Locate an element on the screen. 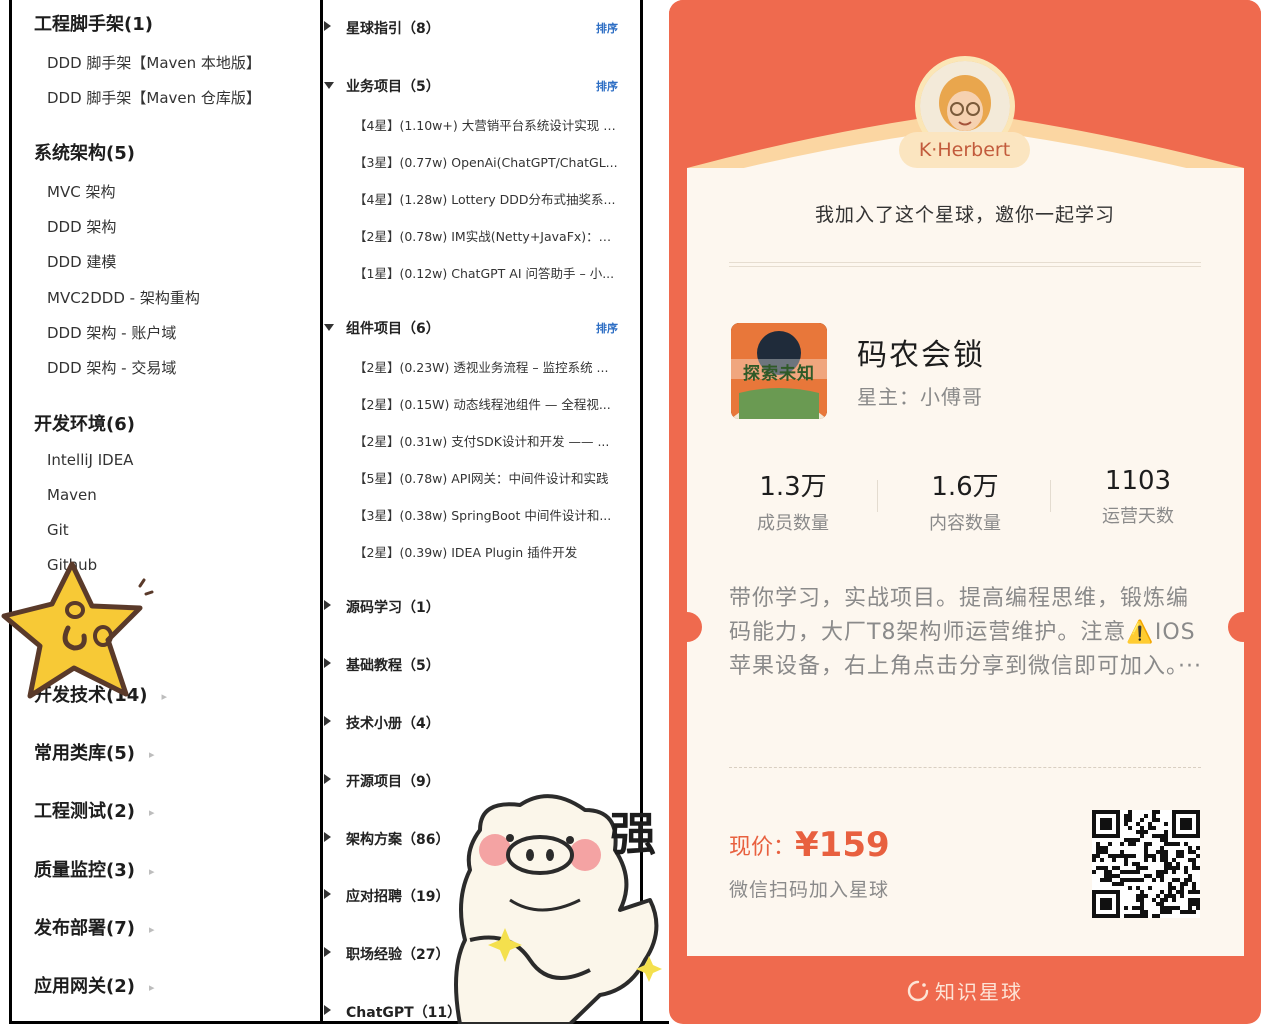 This screenshot has height=1024, width=1261. category-section-collapsed: 应用网关(2) ▸ is located at coordinates (94, 985).